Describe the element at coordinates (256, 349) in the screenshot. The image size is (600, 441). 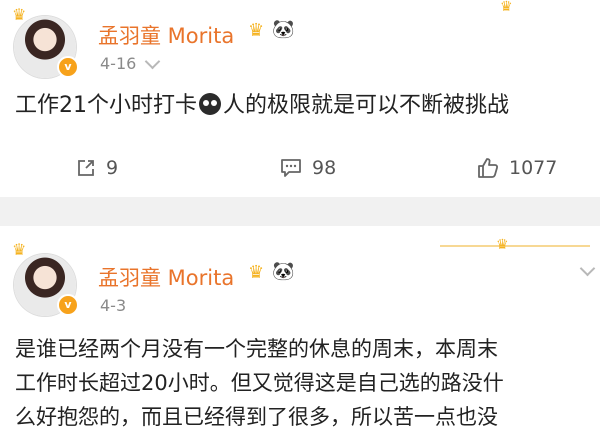
I see `post-text-line: 是谁已经两个月没有一个完整的休息的周末，本周末` at that location.